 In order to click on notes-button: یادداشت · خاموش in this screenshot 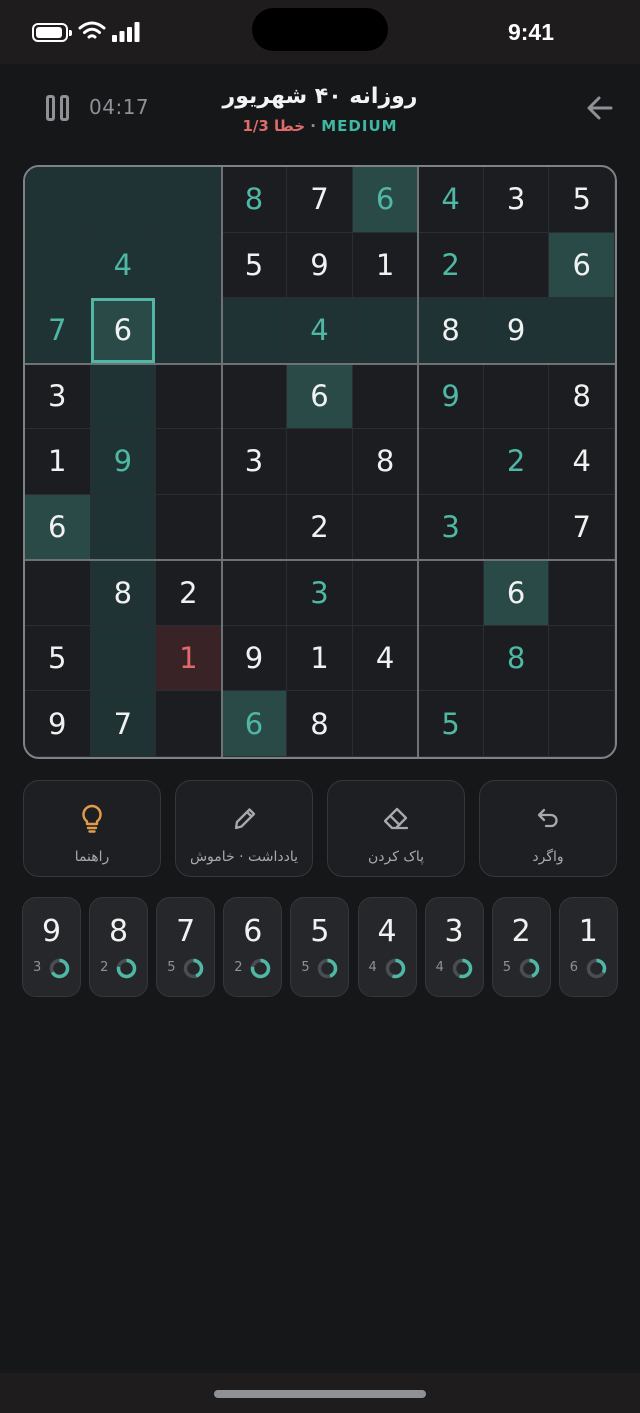, I will do `click(244, 828)`.